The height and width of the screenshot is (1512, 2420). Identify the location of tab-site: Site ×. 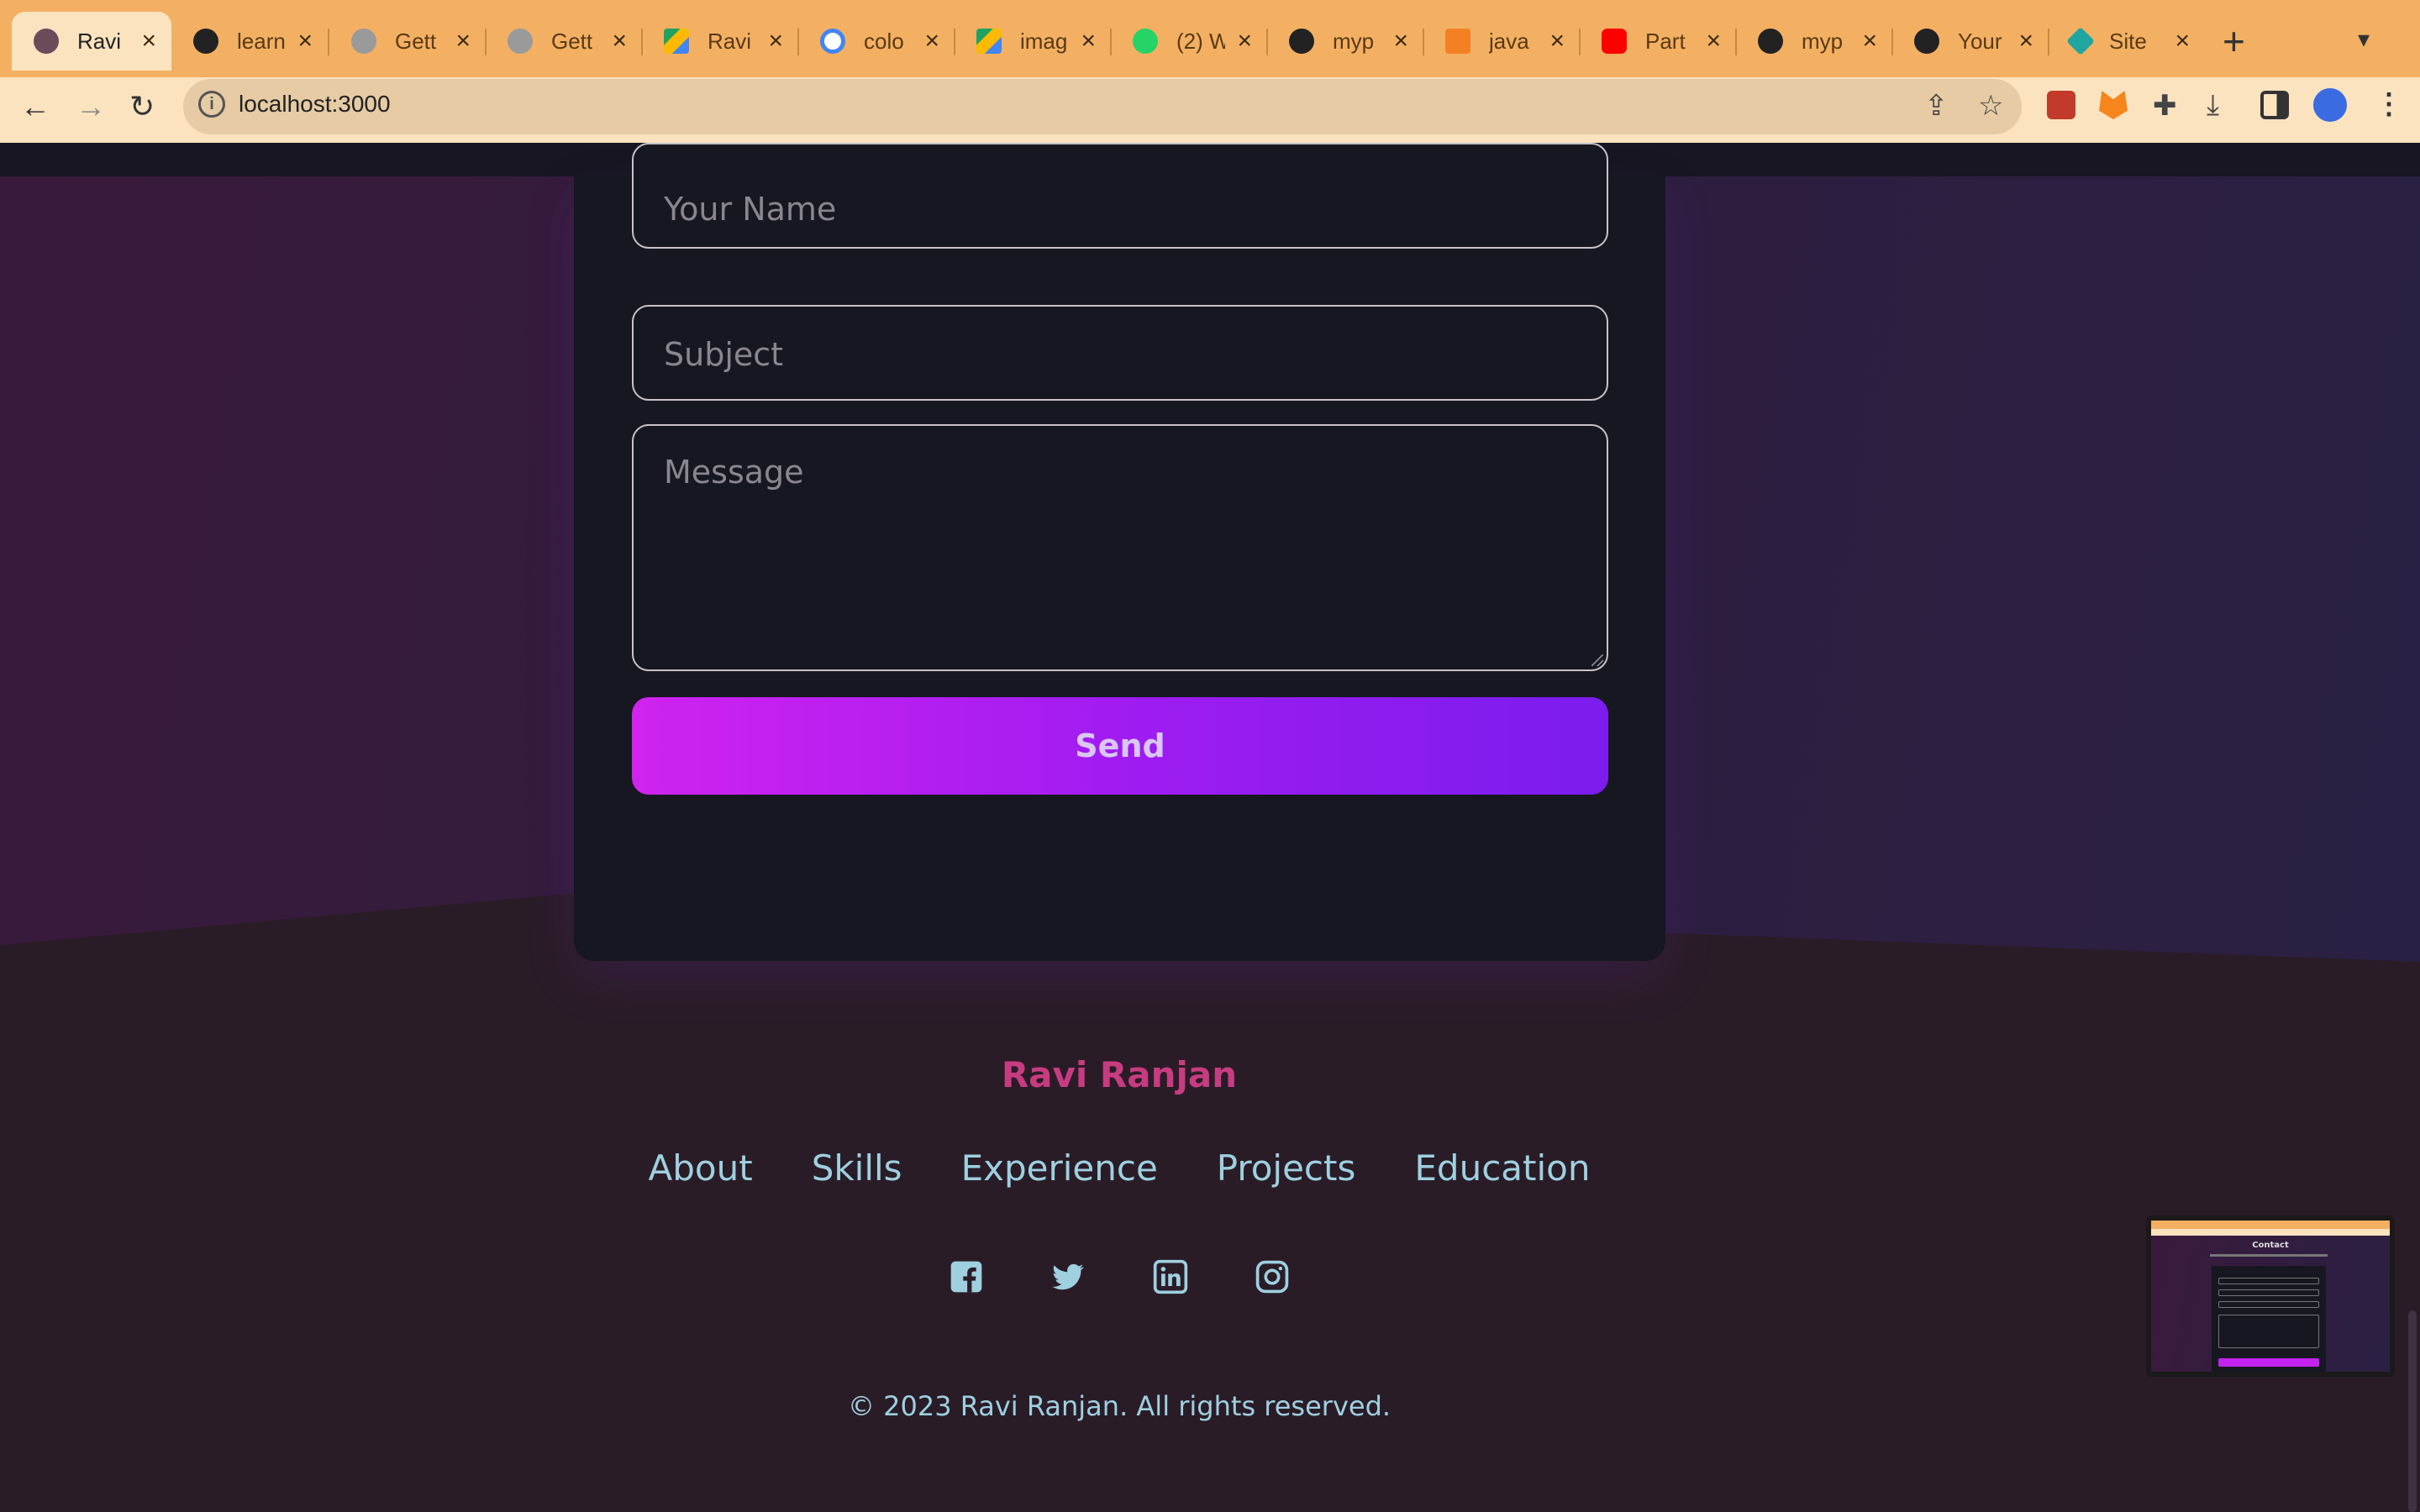
(2127, 41).